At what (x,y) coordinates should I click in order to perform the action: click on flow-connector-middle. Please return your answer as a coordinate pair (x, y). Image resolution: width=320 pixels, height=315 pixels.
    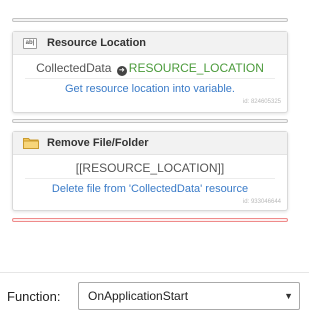
    Looking at the image, I should click on (150, 121).